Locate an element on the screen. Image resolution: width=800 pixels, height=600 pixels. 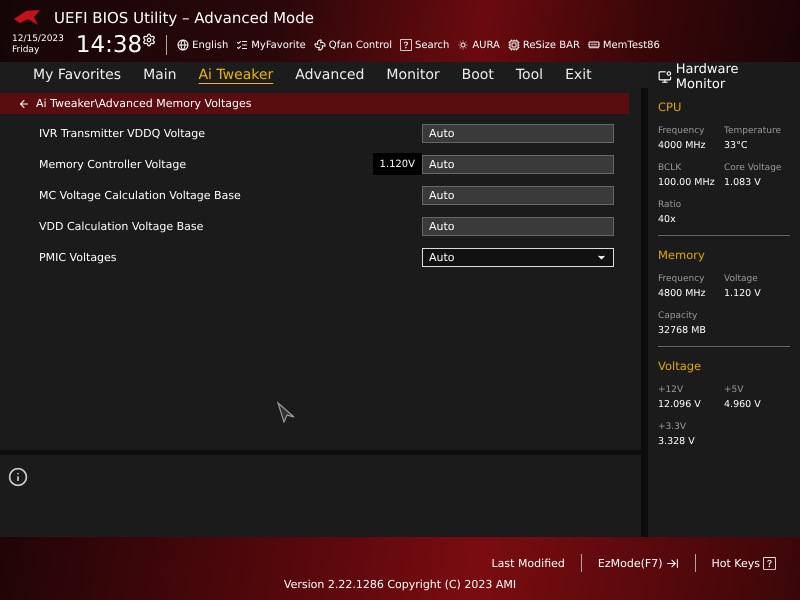
toolbar-button: ReSize BAR is located at coordinates (544, 45).